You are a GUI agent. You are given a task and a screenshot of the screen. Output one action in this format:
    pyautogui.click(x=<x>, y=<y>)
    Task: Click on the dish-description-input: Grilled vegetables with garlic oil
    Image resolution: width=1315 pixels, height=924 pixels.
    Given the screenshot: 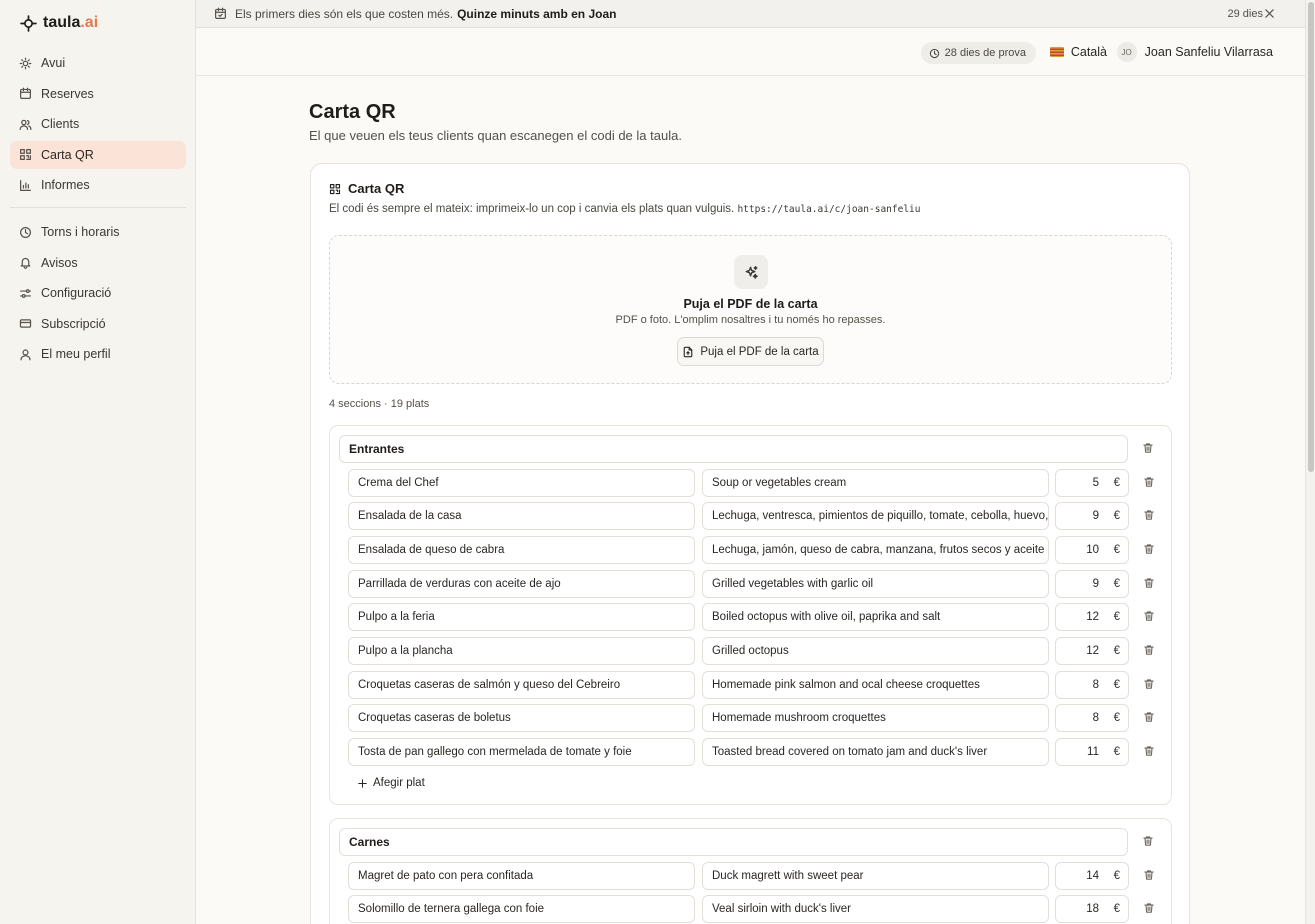 What is the action you would take?
    pyautogui.click(x=875, y=584)
    